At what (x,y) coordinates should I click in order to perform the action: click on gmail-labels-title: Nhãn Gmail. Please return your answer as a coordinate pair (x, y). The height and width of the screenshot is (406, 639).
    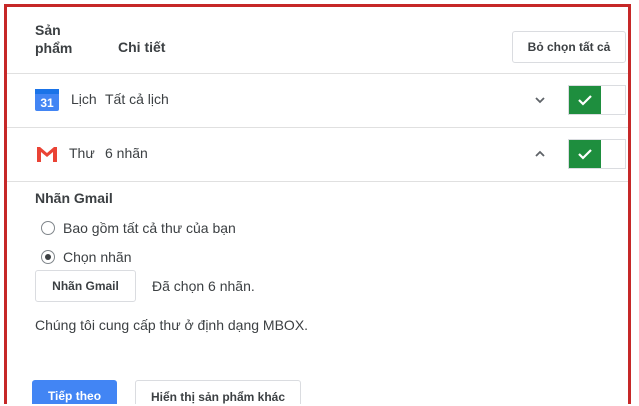
    Looking at the image, I should click on (74, 198).